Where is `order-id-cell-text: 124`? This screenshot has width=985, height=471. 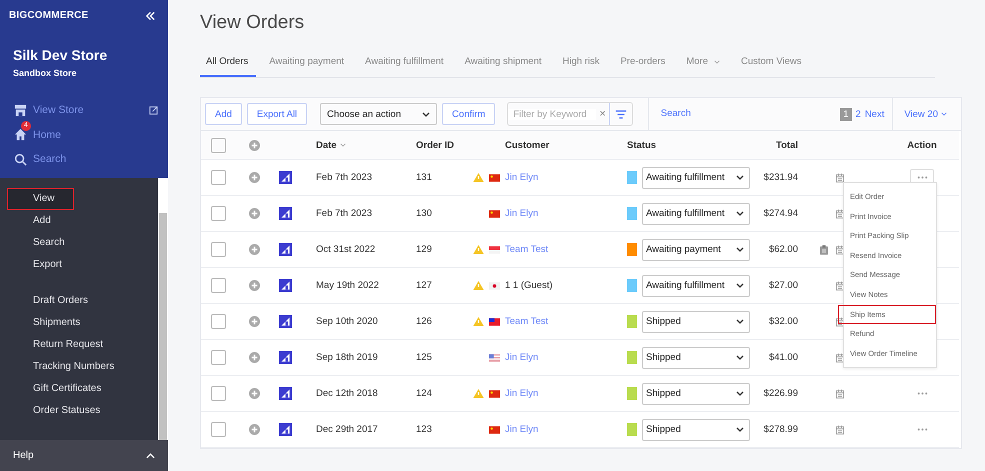
order-id-cell-text: 124 is located at coordinates (424, 393).